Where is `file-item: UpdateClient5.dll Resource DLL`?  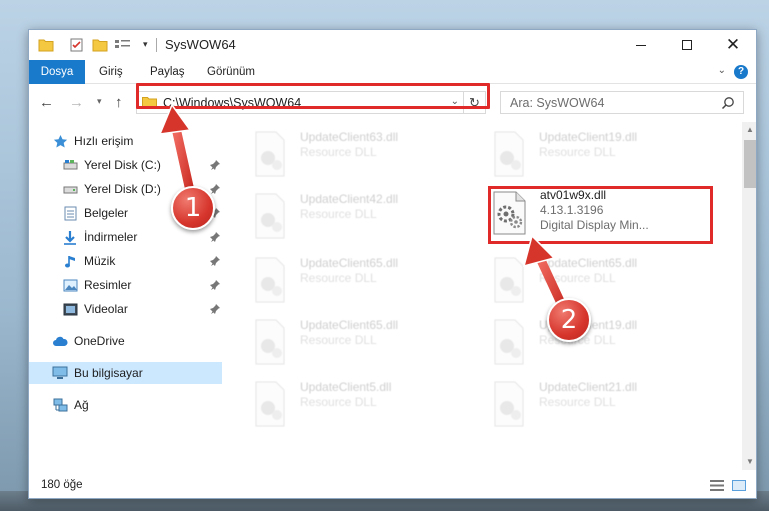 file-item: UpdateClient5.dll Resource DLL is located at coordinates (362, 406).